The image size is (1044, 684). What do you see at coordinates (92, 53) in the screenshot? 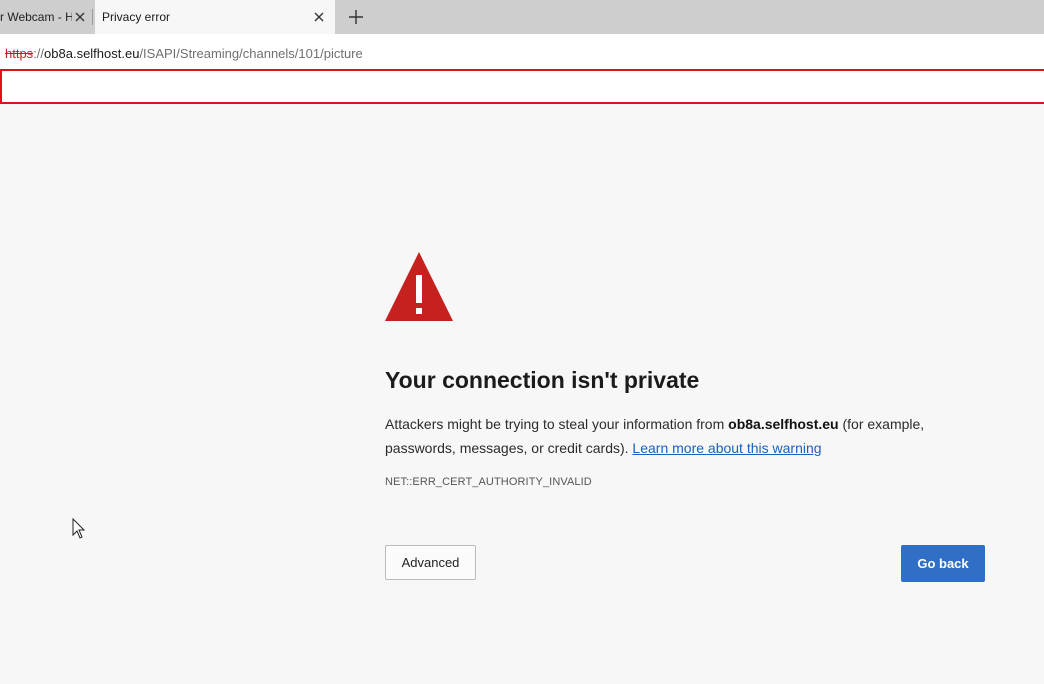
I see `url-host: ob8a.selfhost.eu` at bounding box center [92, 53].